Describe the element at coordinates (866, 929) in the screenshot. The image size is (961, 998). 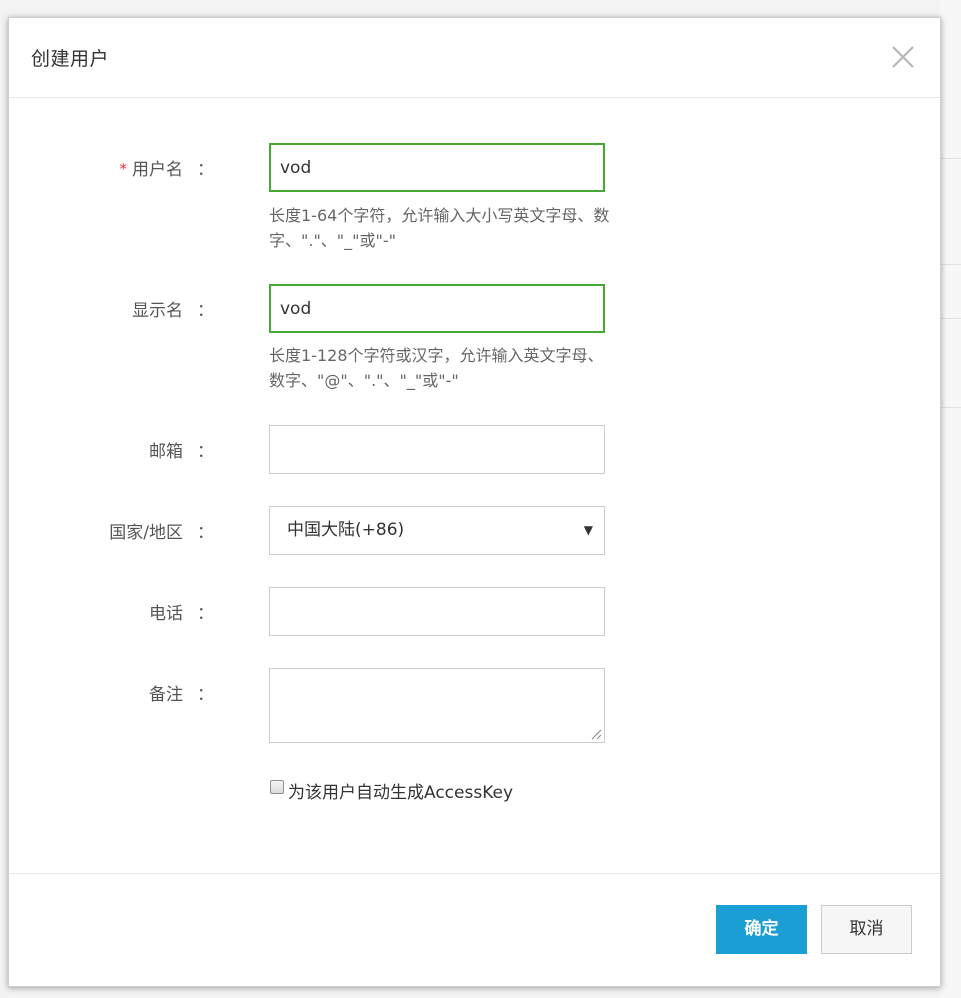
I see `cancel-button: 取消` at that location.